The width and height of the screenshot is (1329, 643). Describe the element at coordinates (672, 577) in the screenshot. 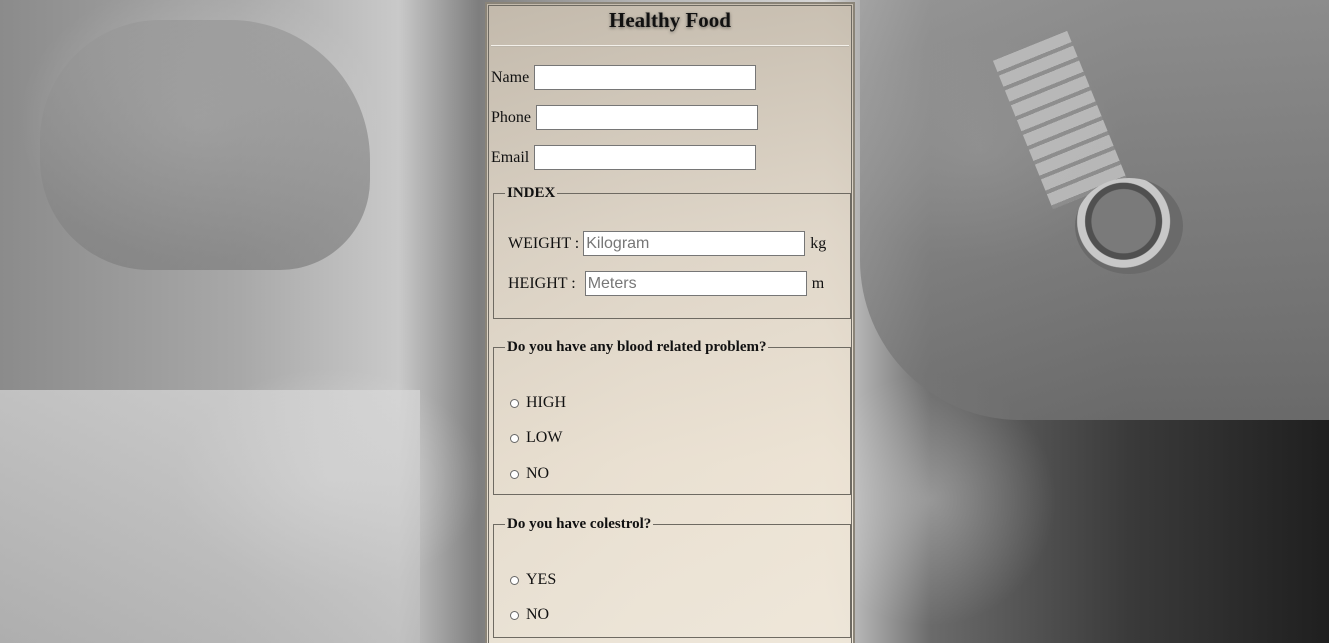

I see `colestrol-fieldset: Do you have colestrol? YES NO` at that location.